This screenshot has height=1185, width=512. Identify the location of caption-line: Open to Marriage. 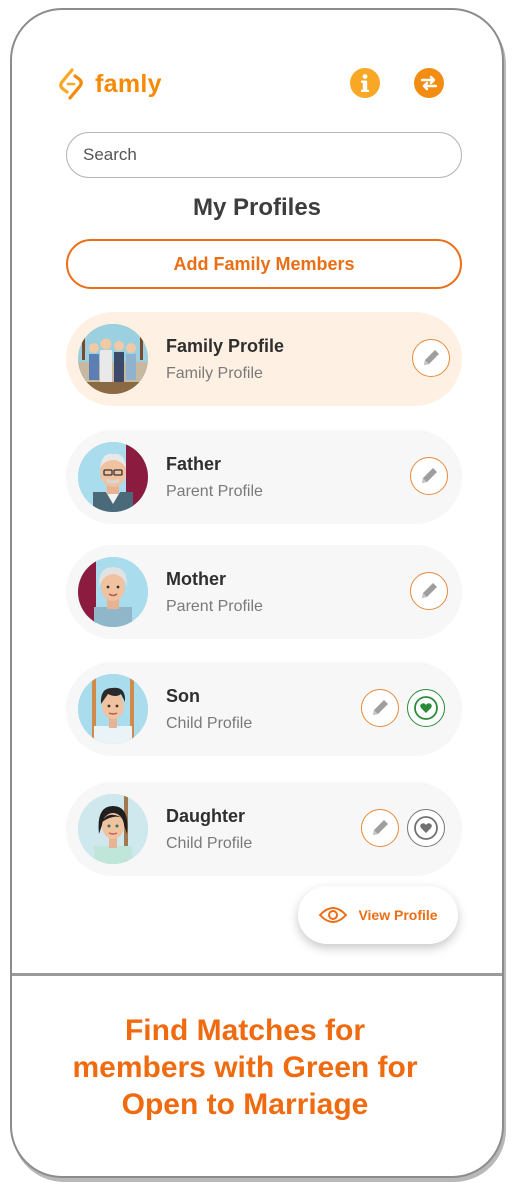
(245, 1104).